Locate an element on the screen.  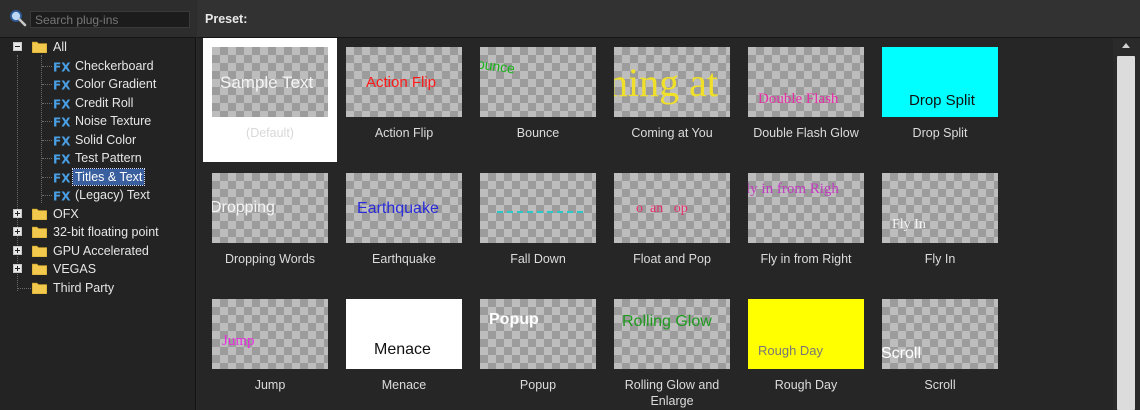
thumbnail-text: Double Flash is located at coordinates (798, 99).